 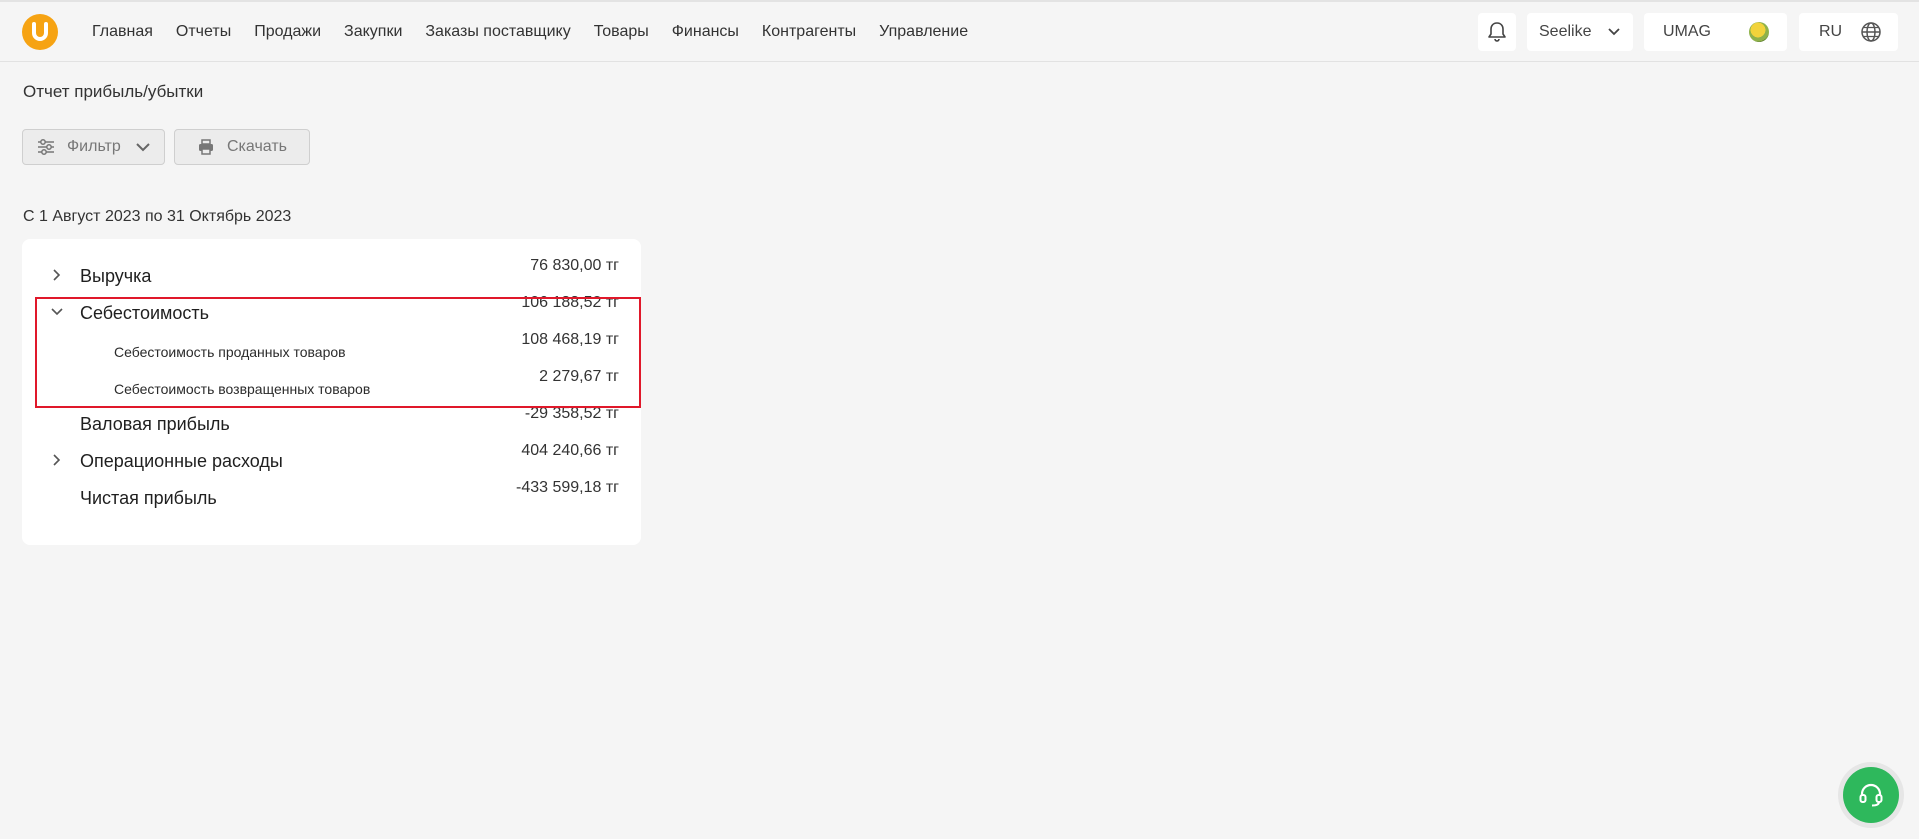 I want to click on store-avatar, so click(x=1759, y=32).